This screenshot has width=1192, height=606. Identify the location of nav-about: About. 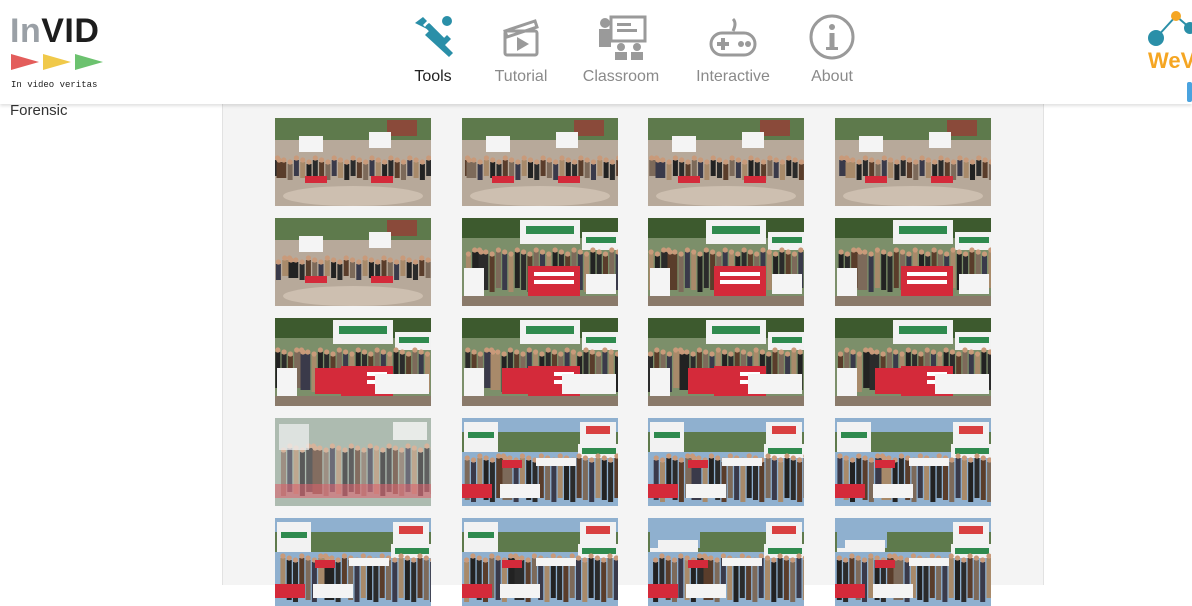
(832, 55).